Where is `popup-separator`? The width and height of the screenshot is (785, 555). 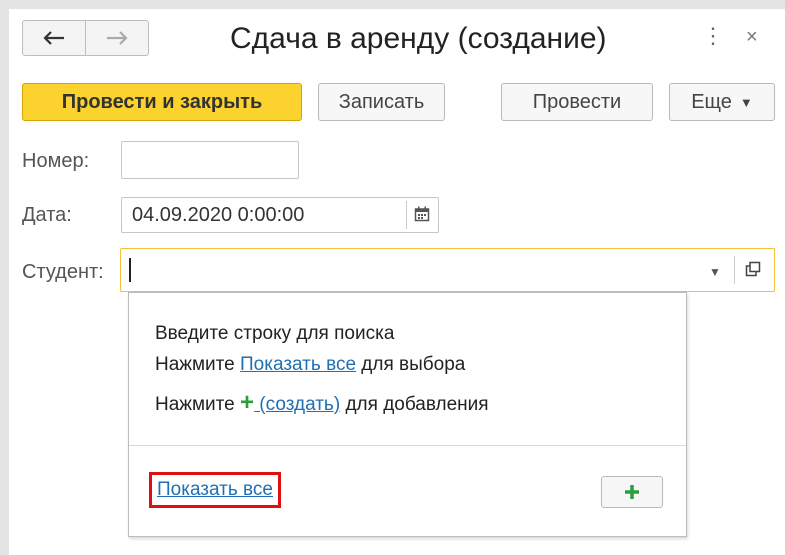 popup-separator is located at coordinates (407, 445).